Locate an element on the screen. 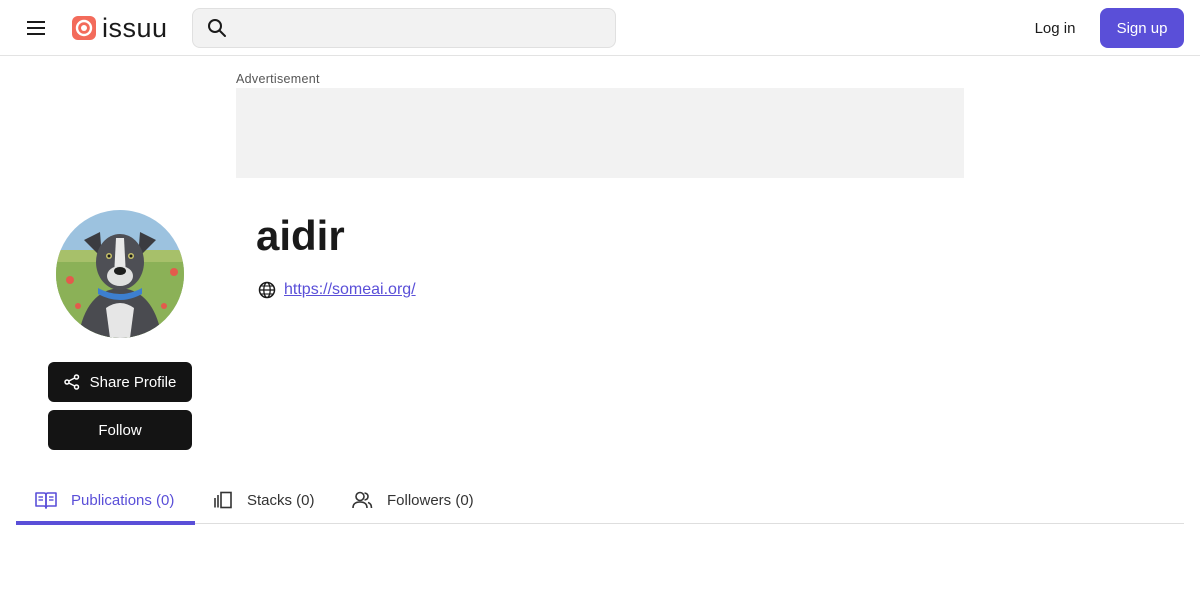 This screenshot has height=600, width=1200. tab-followers-label: Followers (0) is located at coordinates (430, 500).